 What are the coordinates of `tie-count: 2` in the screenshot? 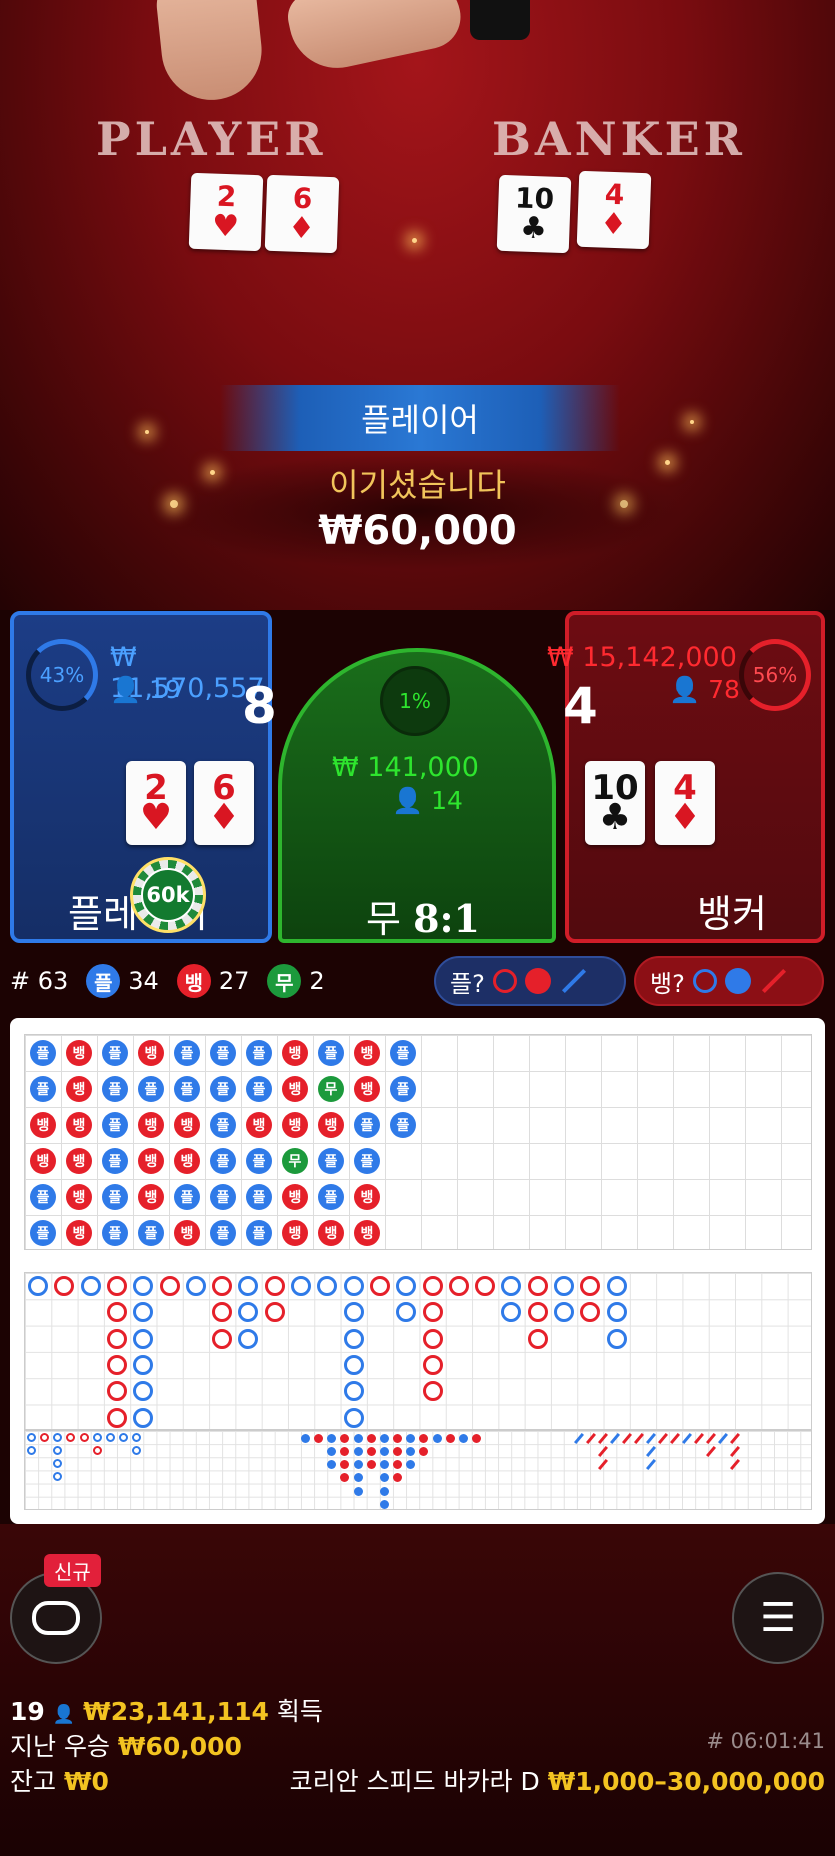 It's located at (317, 981).